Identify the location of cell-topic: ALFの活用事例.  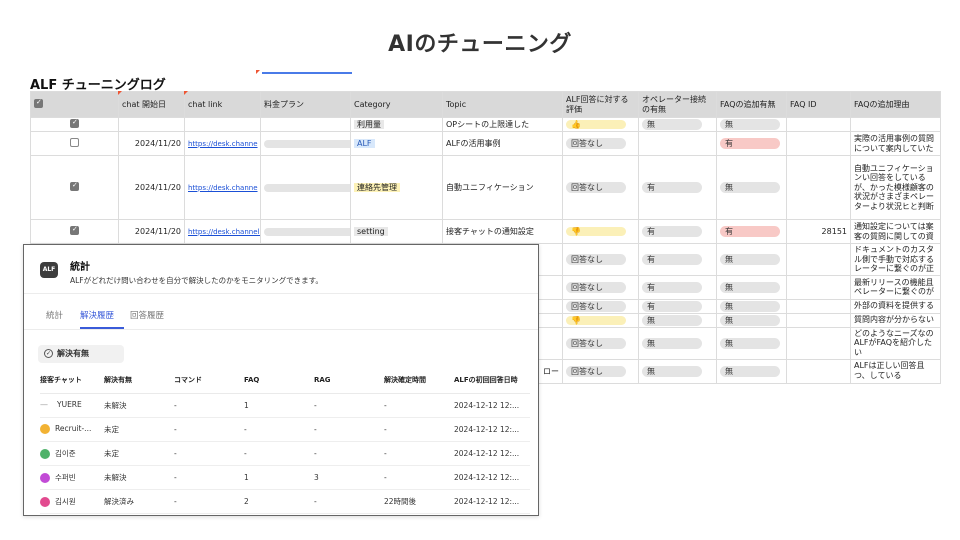
(502, 143).